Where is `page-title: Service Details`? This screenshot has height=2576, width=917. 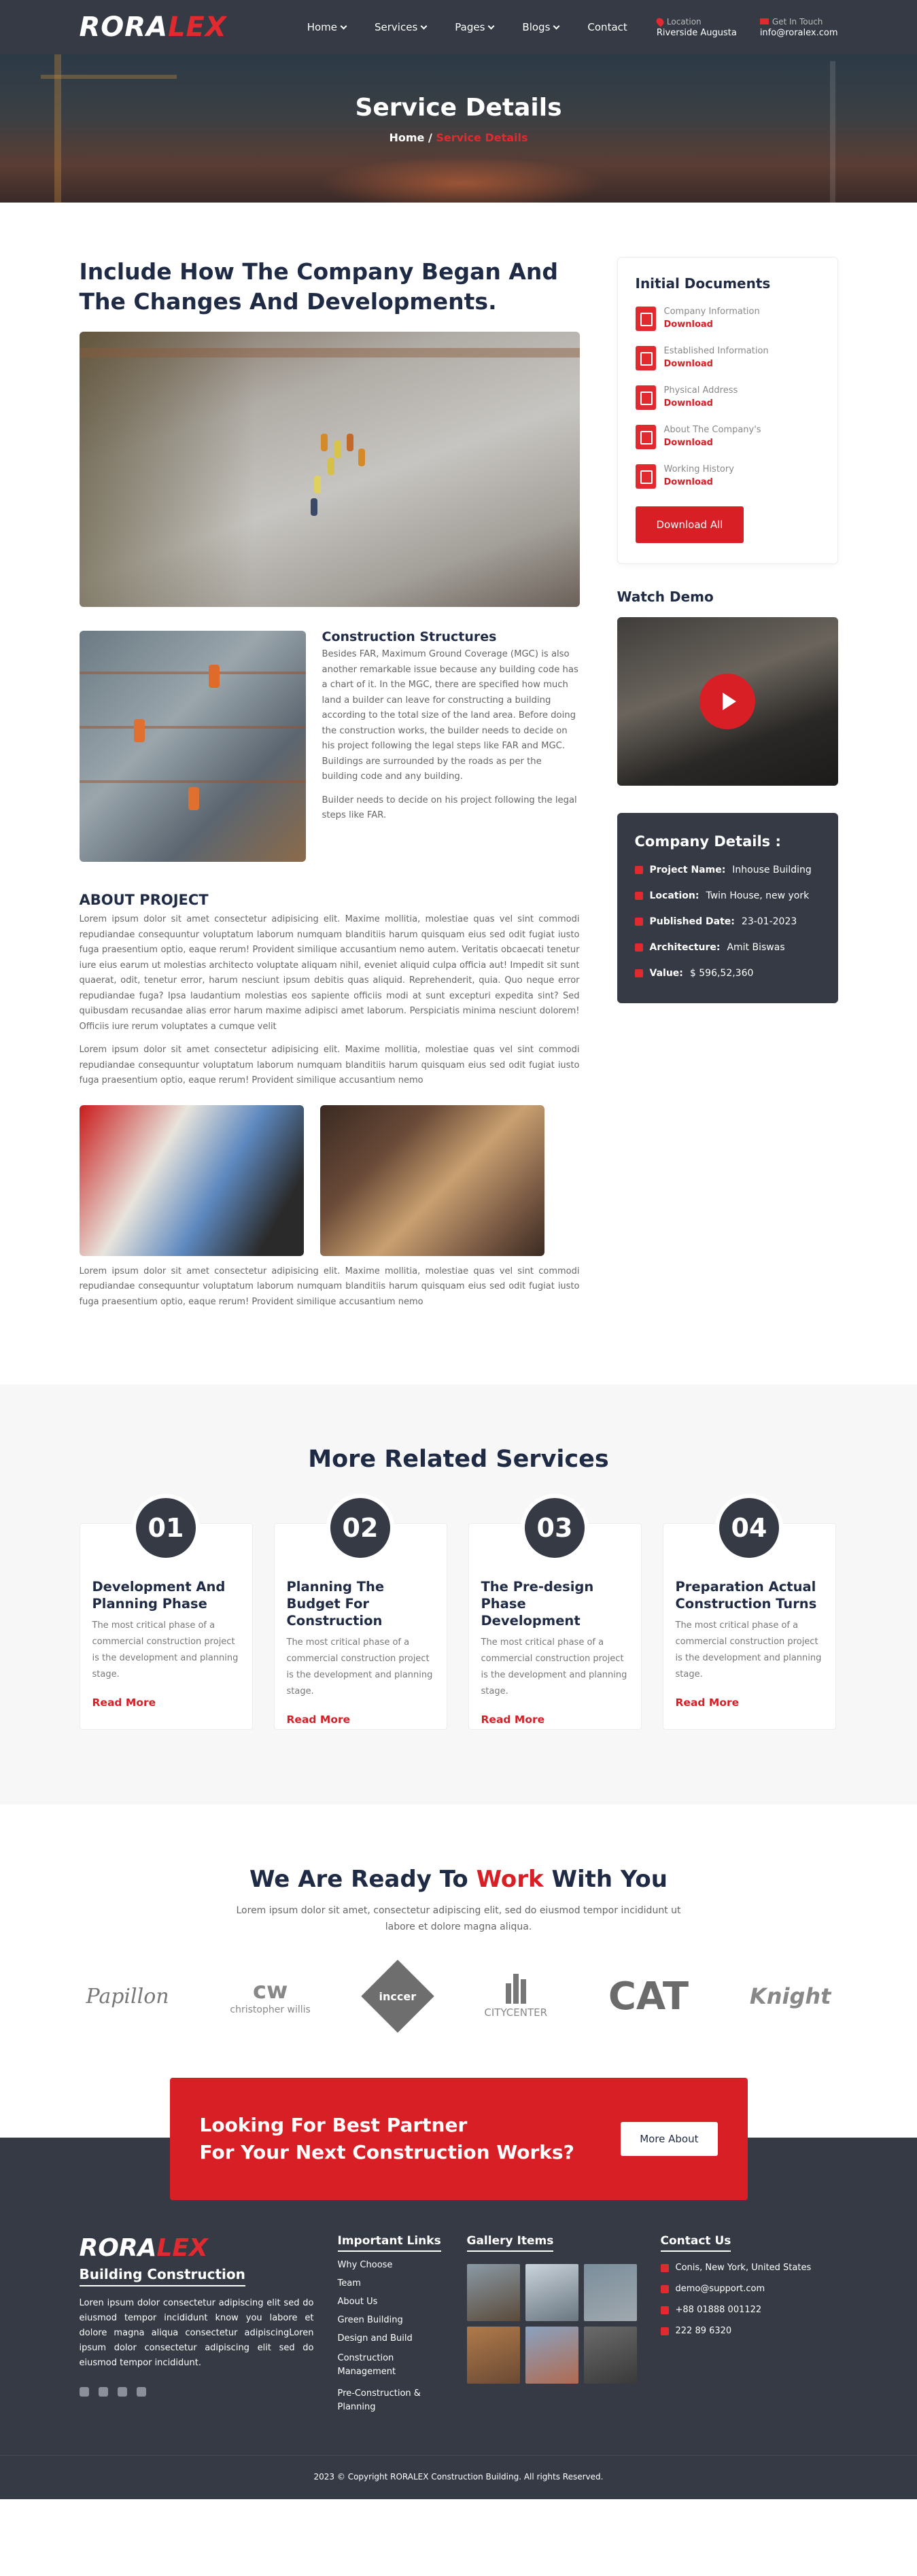 page-title: Service Details is located at coordinates (458, 108).